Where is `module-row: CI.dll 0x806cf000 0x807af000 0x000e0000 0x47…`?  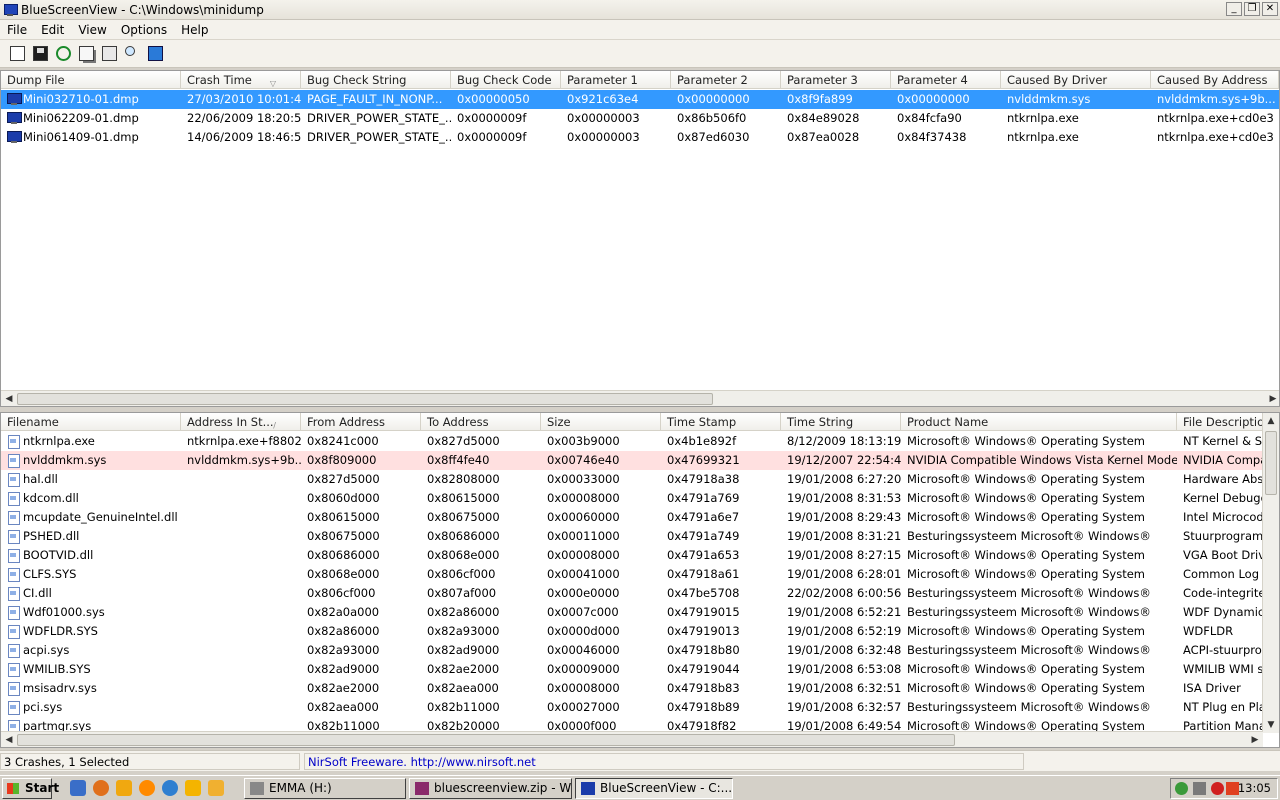 module-row: CI.dll 0x806cf000 0x807af000 0x000e0000 0x47… is located at coordinates (632, 593).